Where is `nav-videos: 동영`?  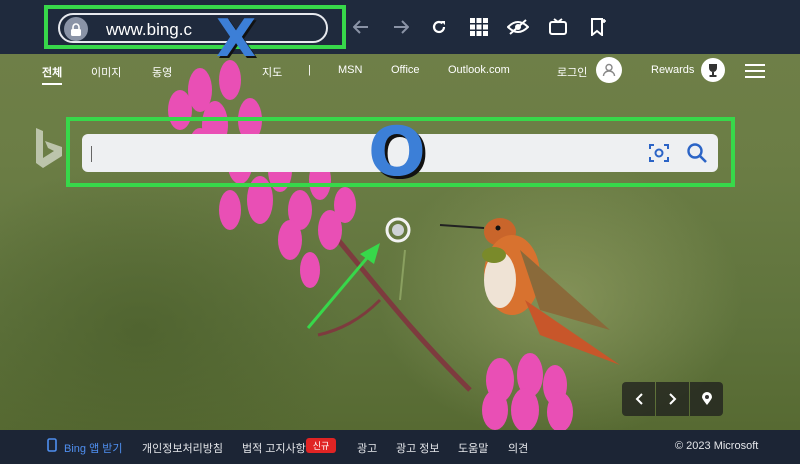
nav-videos: 동영 is located at coordinates (162, 72).